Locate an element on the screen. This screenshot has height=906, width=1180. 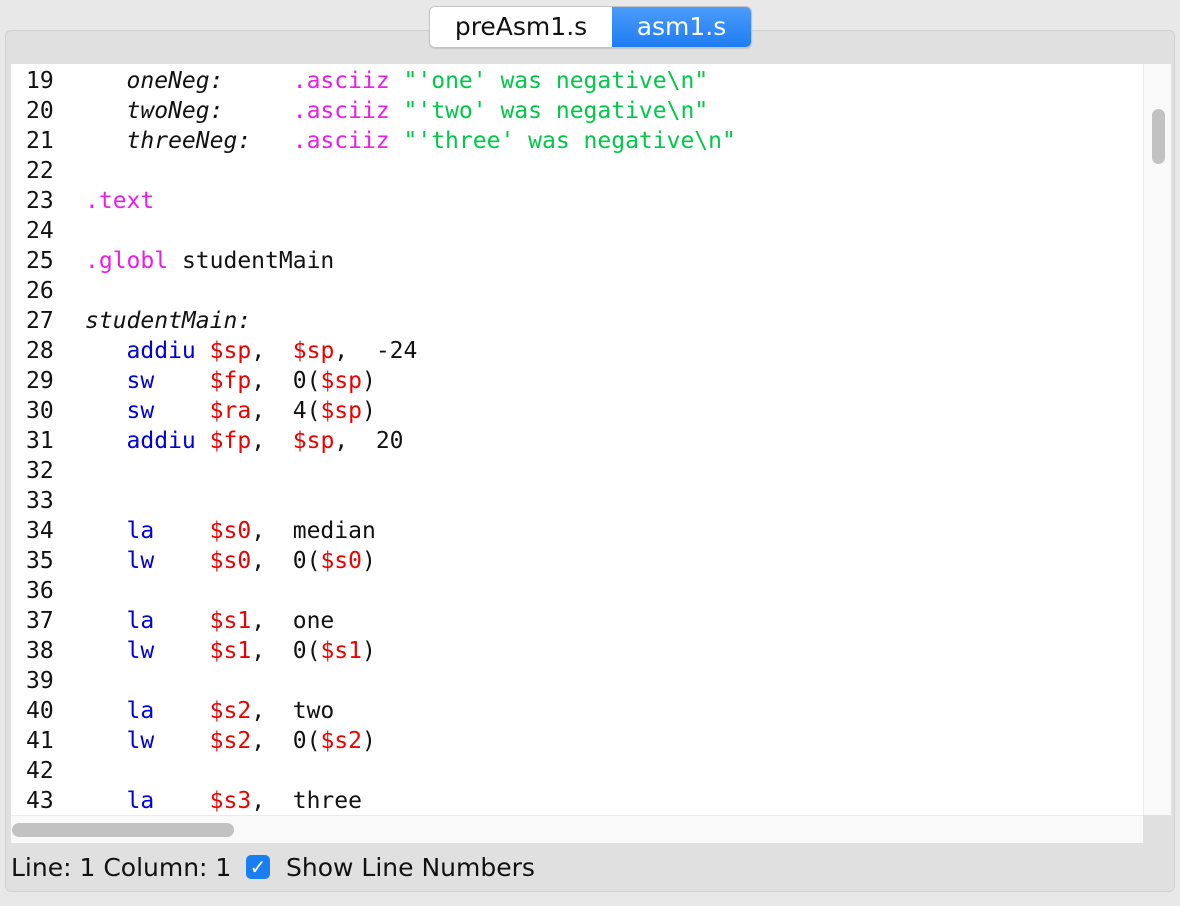
code-line: lw $s0, 0($s0) is located at coordinates (230, 561).